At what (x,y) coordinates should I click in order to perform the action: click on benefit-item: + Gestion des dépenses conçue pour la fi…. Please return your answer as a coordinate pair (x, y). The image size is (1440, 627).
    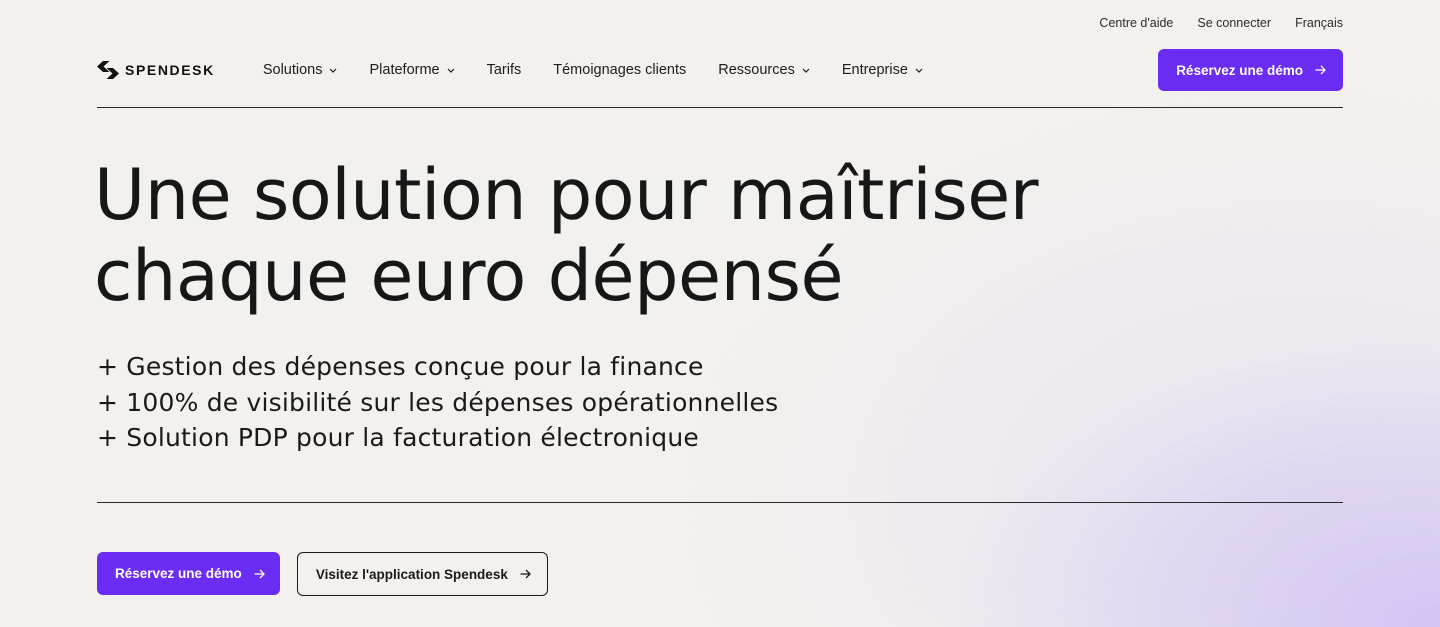
    Looking at the image, I should click on (400, 366).